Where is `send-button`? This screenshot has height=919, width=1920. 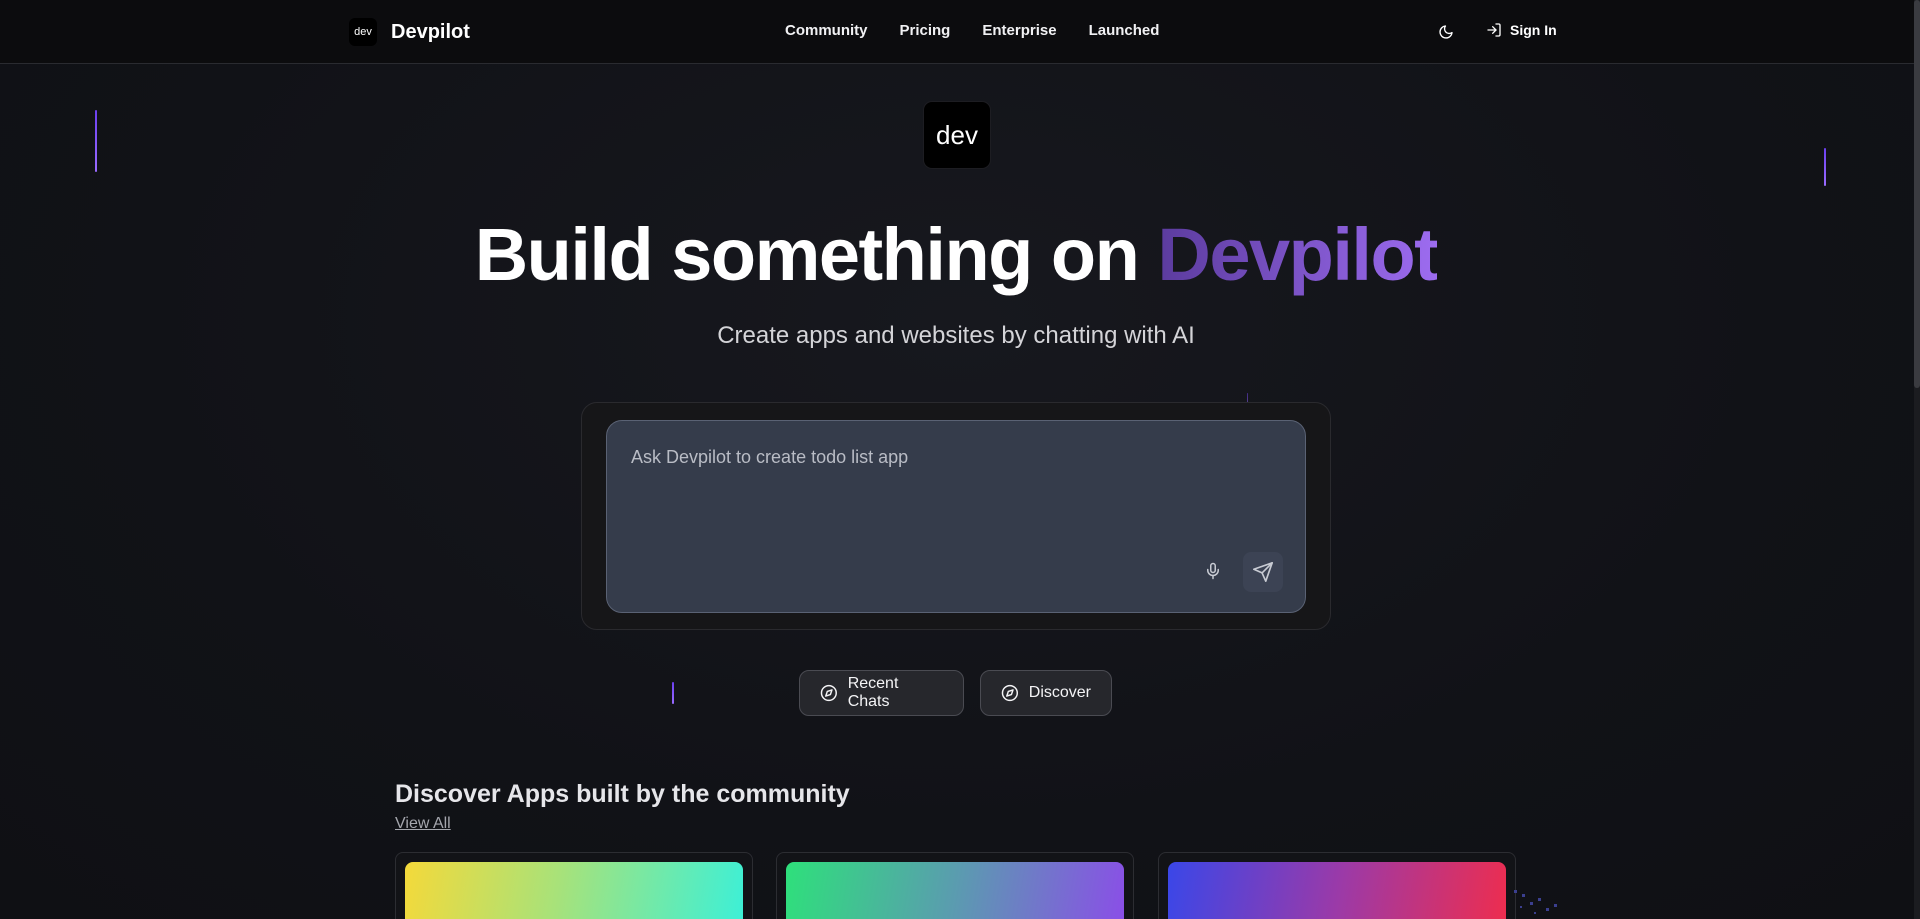
send-button is located at coordinates (1263, 572).